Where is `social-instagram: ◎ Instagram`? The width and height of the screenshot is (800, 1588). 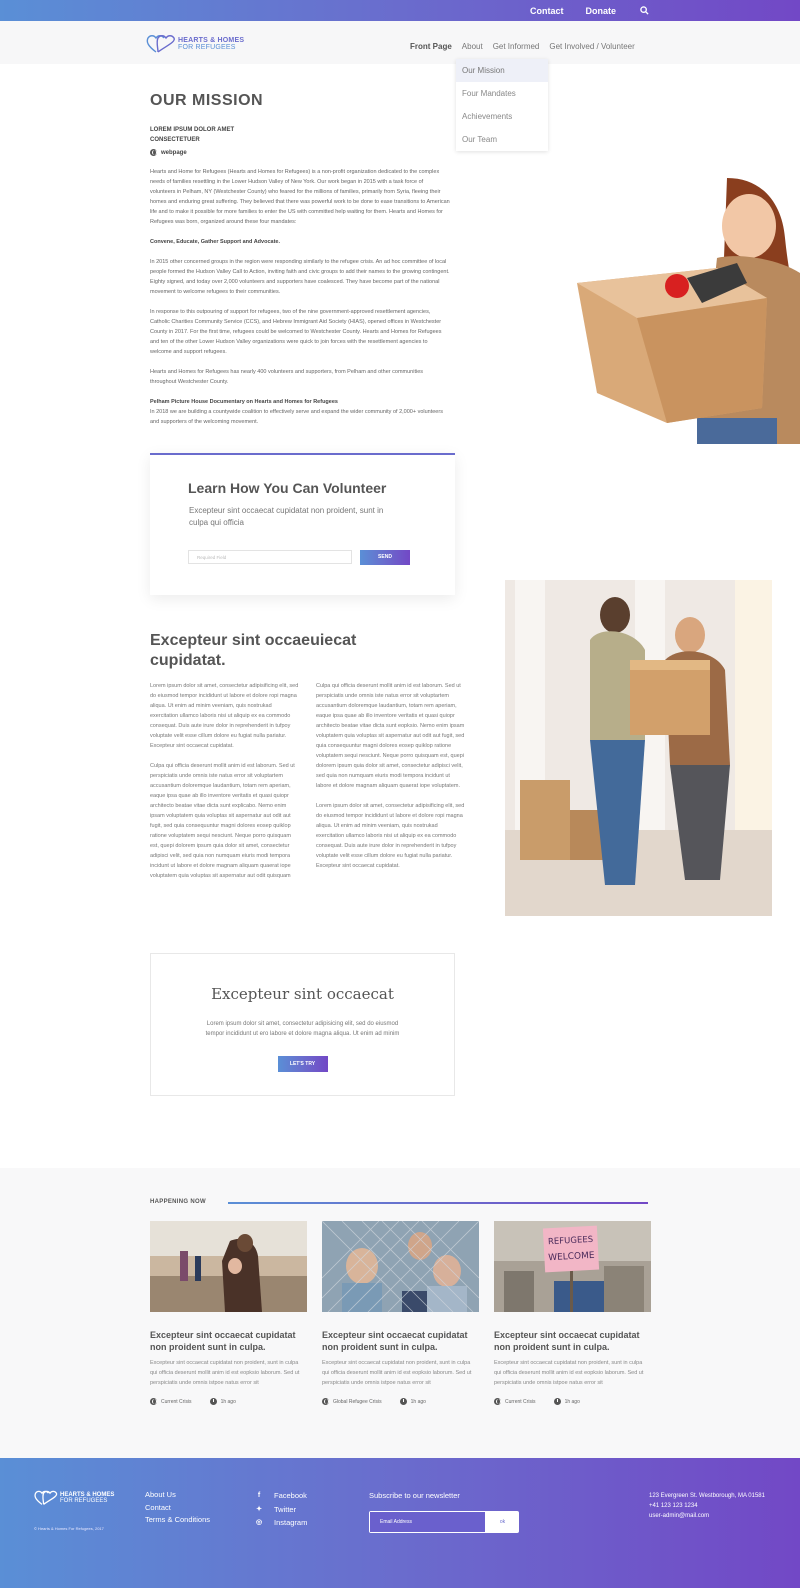
social-instagram: ◎ Instagram is located at coordinates (281, 1523).